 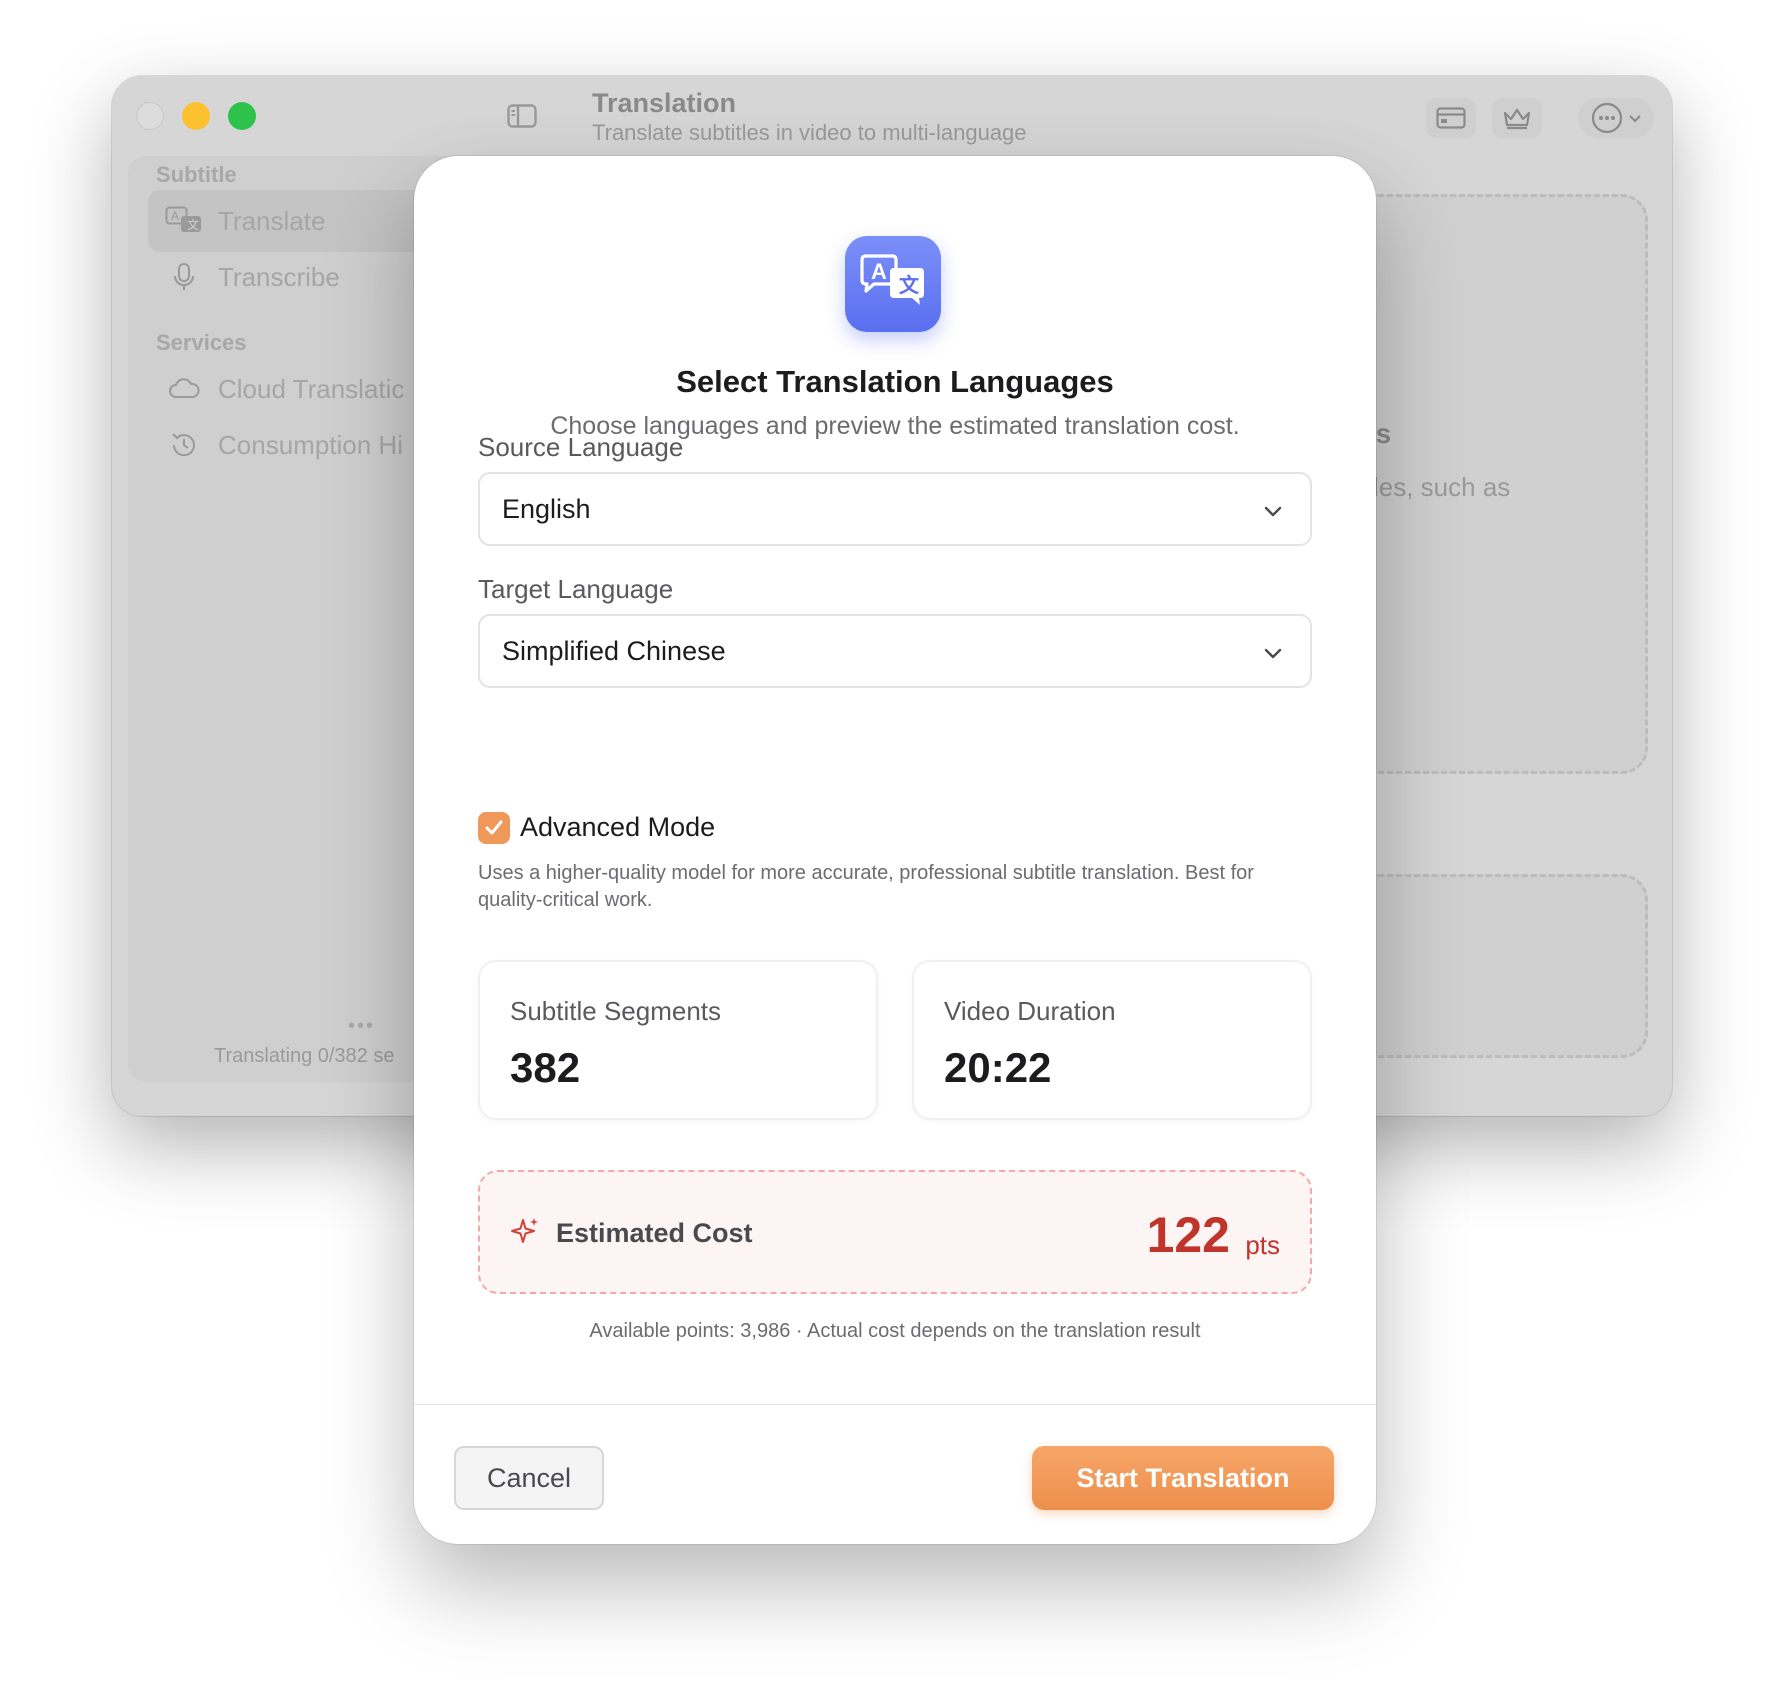 I want to click on more-icon, so click(x=1607, y=118).